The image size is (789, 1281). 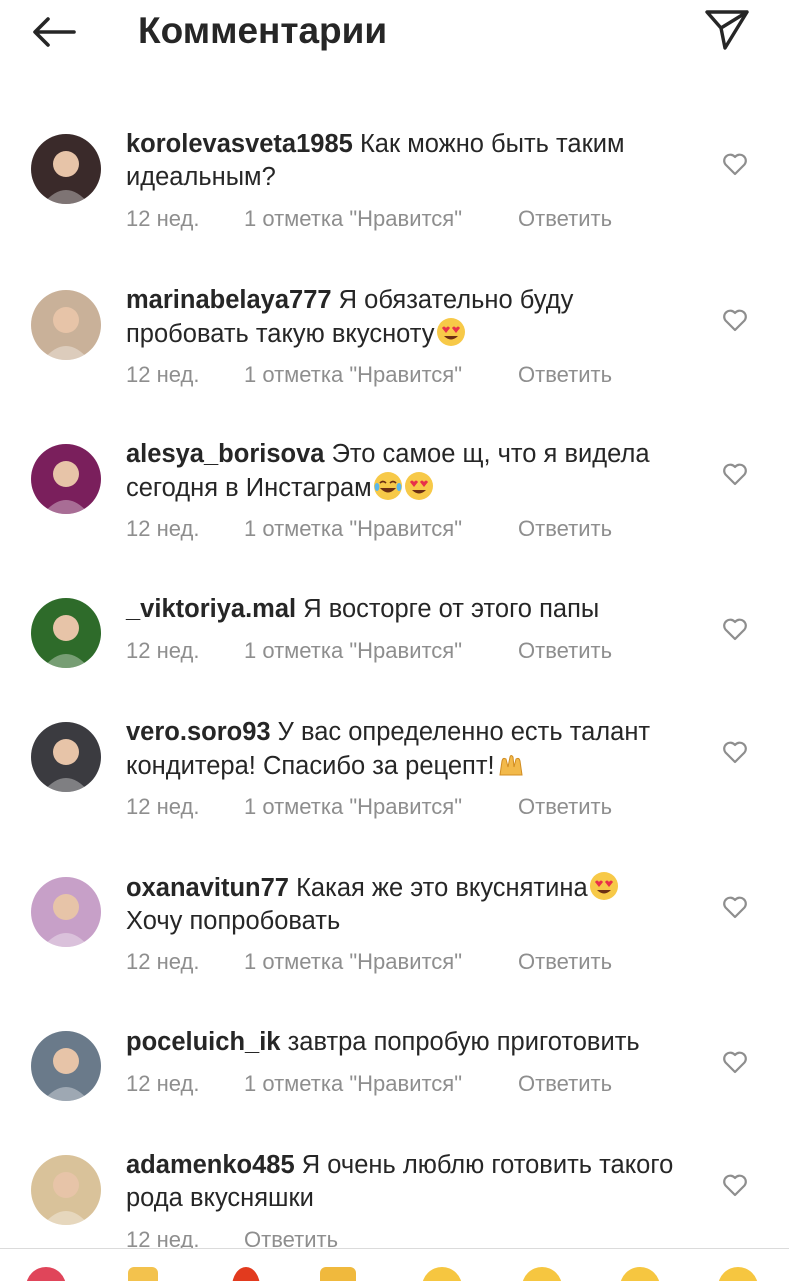 What do you see at coordinates (210, 1165) in the screenshot?
I see `comment-username: adamenko485` at bounding box center [210, 1165].